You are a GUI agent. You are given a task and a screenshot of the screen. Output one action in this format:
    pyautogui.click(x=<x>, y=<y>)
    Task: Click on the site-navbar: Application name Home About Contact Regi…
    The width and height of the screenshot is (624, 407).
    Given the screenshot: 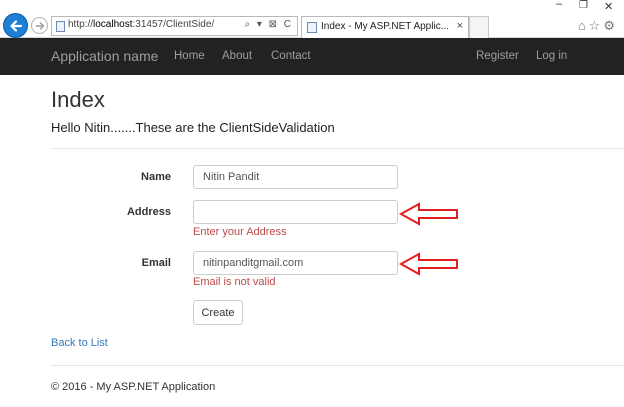 What is the action you would take?
    pyautogui.click(x=312, y=56)
    